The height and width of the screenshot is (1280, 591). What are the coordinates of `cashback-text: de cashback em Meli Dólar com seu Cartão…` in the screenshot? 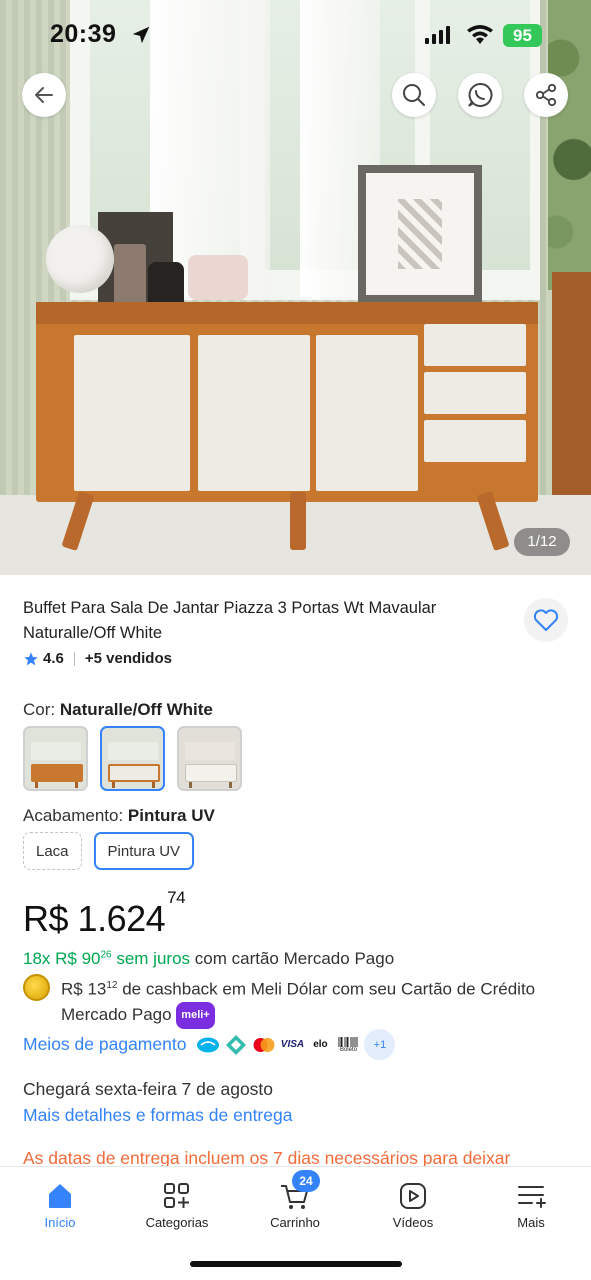 It's located at (298, 1001).